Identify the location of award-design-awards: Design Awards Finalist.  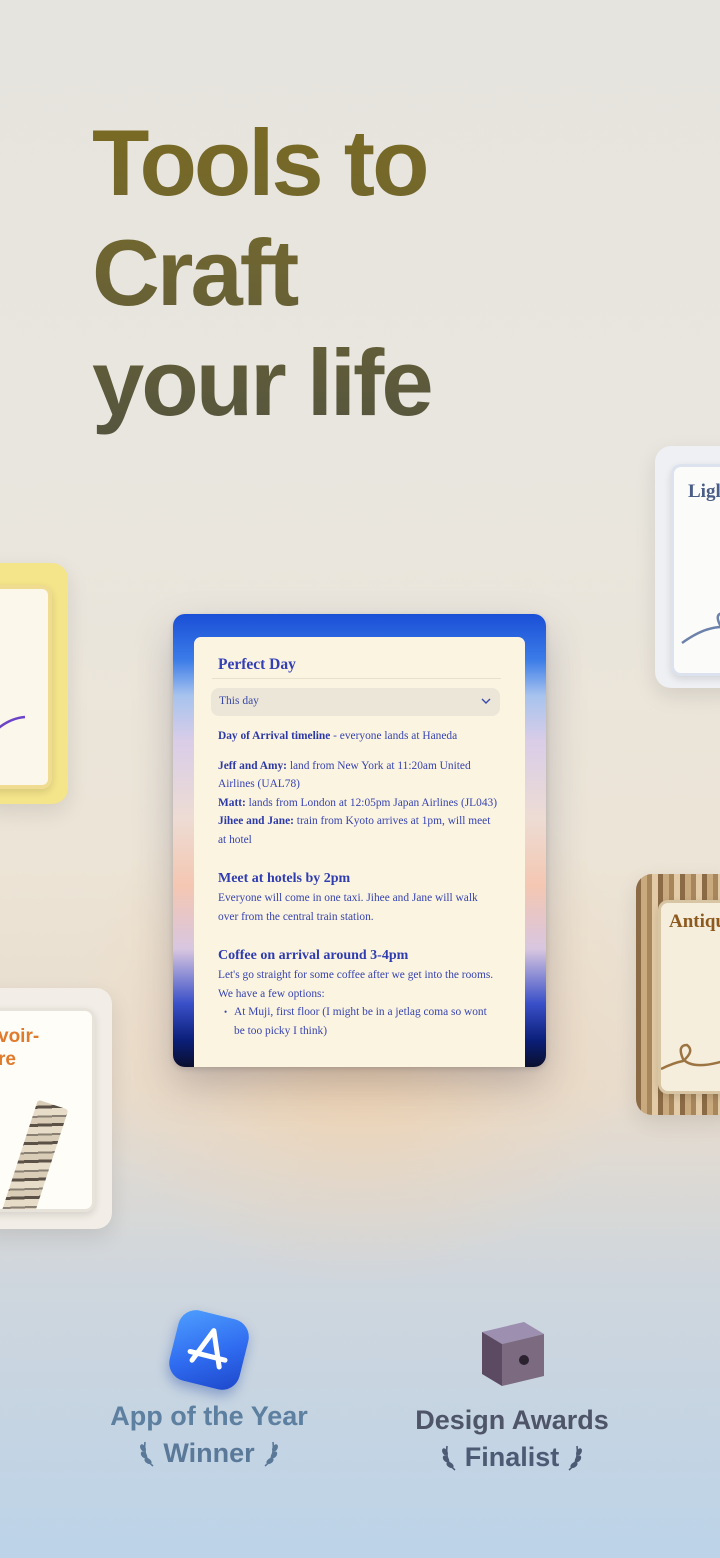
(512, 1394).